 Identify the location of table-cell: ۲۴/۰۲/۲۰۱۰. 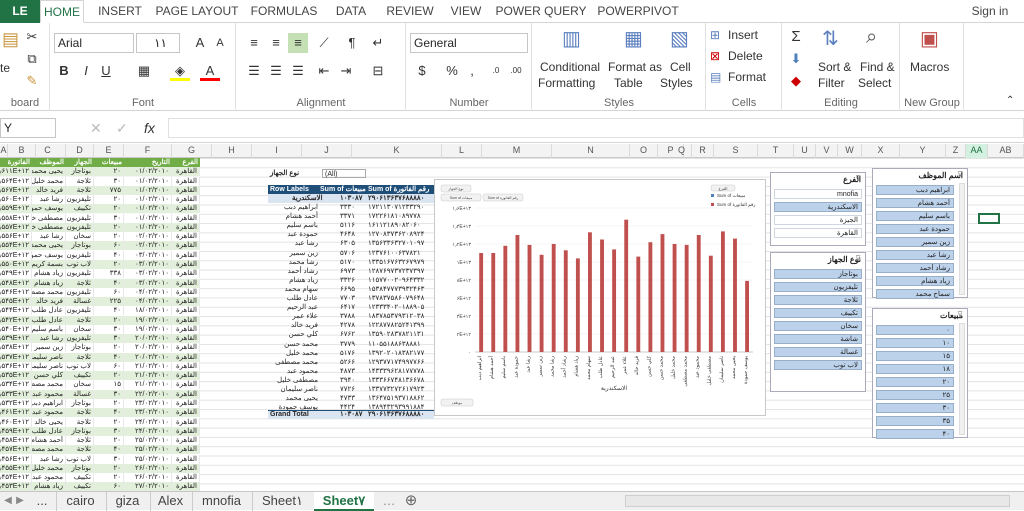
(148, 431).